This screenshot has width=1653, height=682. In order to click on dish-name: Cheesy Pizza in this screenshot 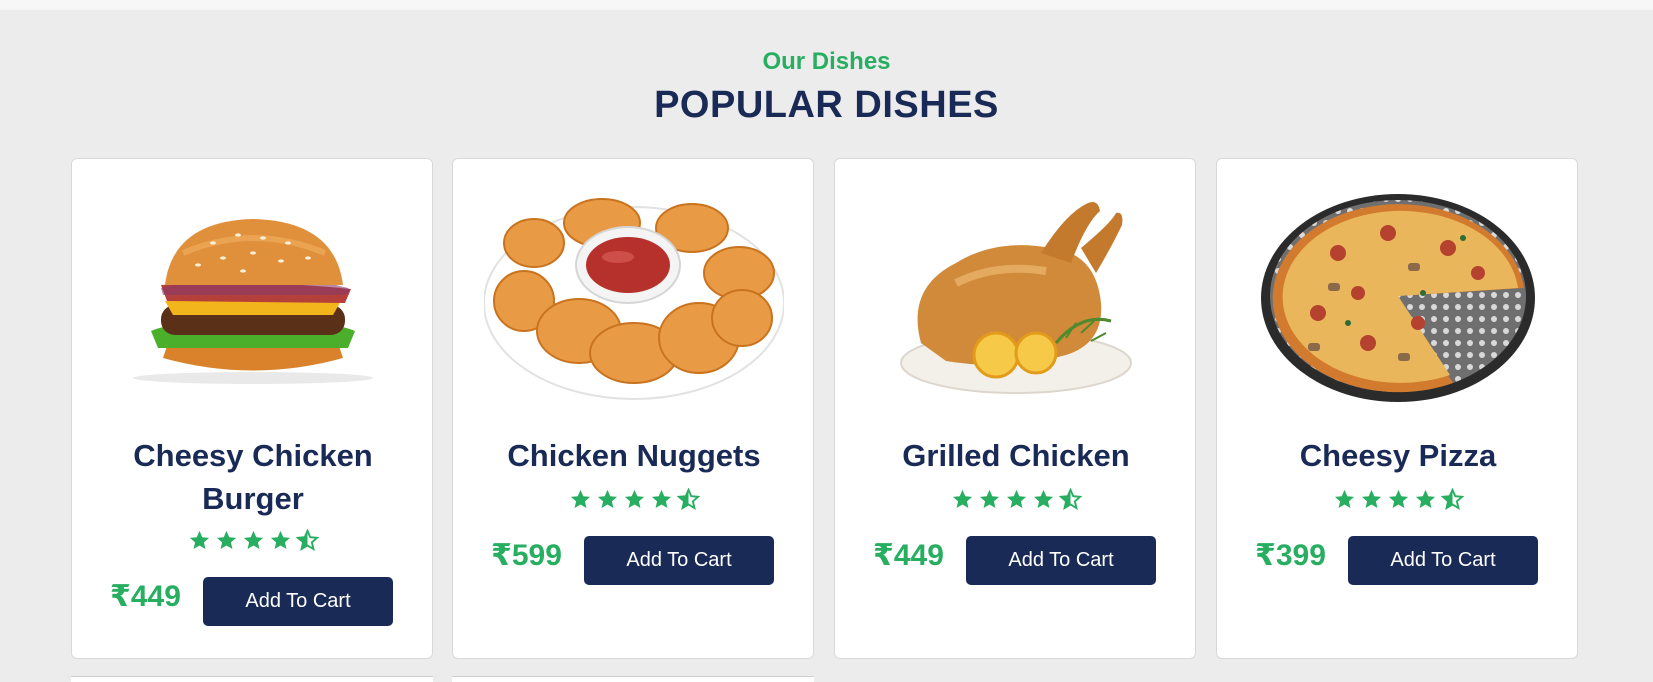, I will do `click(1398, 455)`.